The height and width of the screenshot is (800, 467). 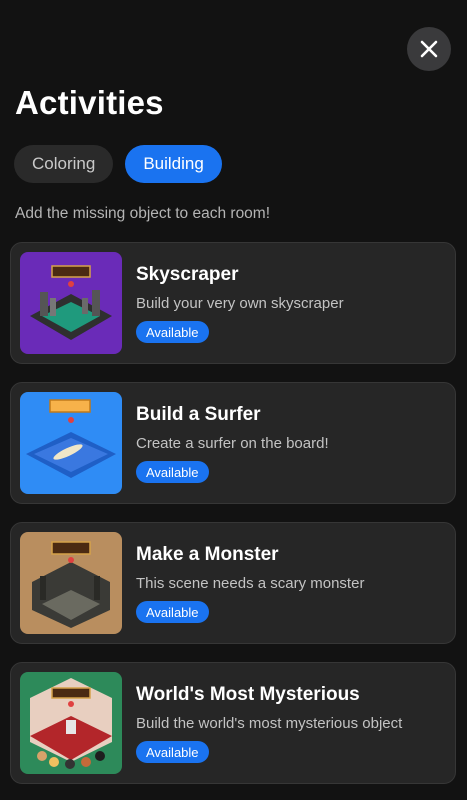 I want to click on monster-thumbnail, so click(x=71, y=583).